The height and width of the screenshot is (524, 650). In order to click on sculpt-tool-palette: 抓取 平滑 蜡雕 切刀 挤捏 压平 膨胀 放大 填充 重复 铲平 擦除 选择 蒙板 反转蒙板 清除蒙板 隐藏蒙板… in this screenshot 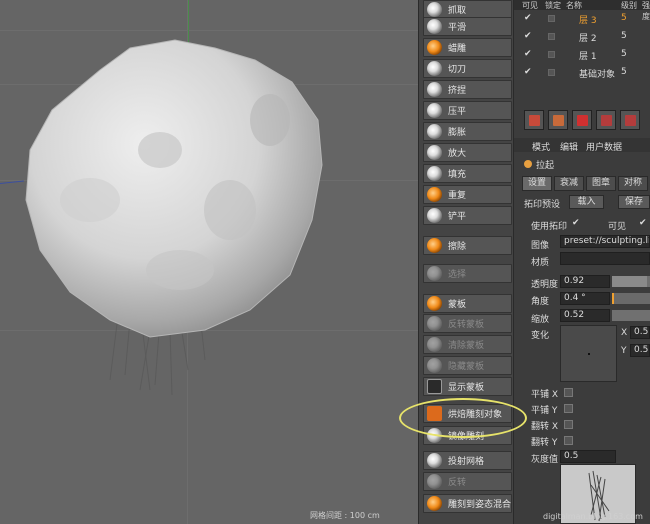, I will do `click(466, 262)`.